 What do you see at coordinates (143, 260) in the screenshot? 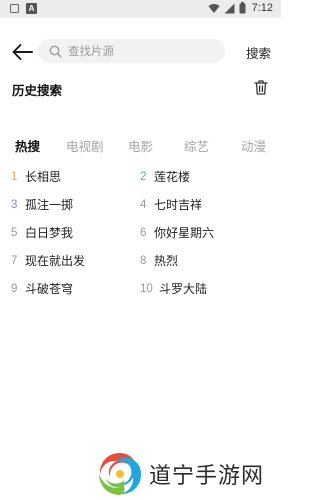
I see `rank-number: 8` at bounding box center [143, 260].